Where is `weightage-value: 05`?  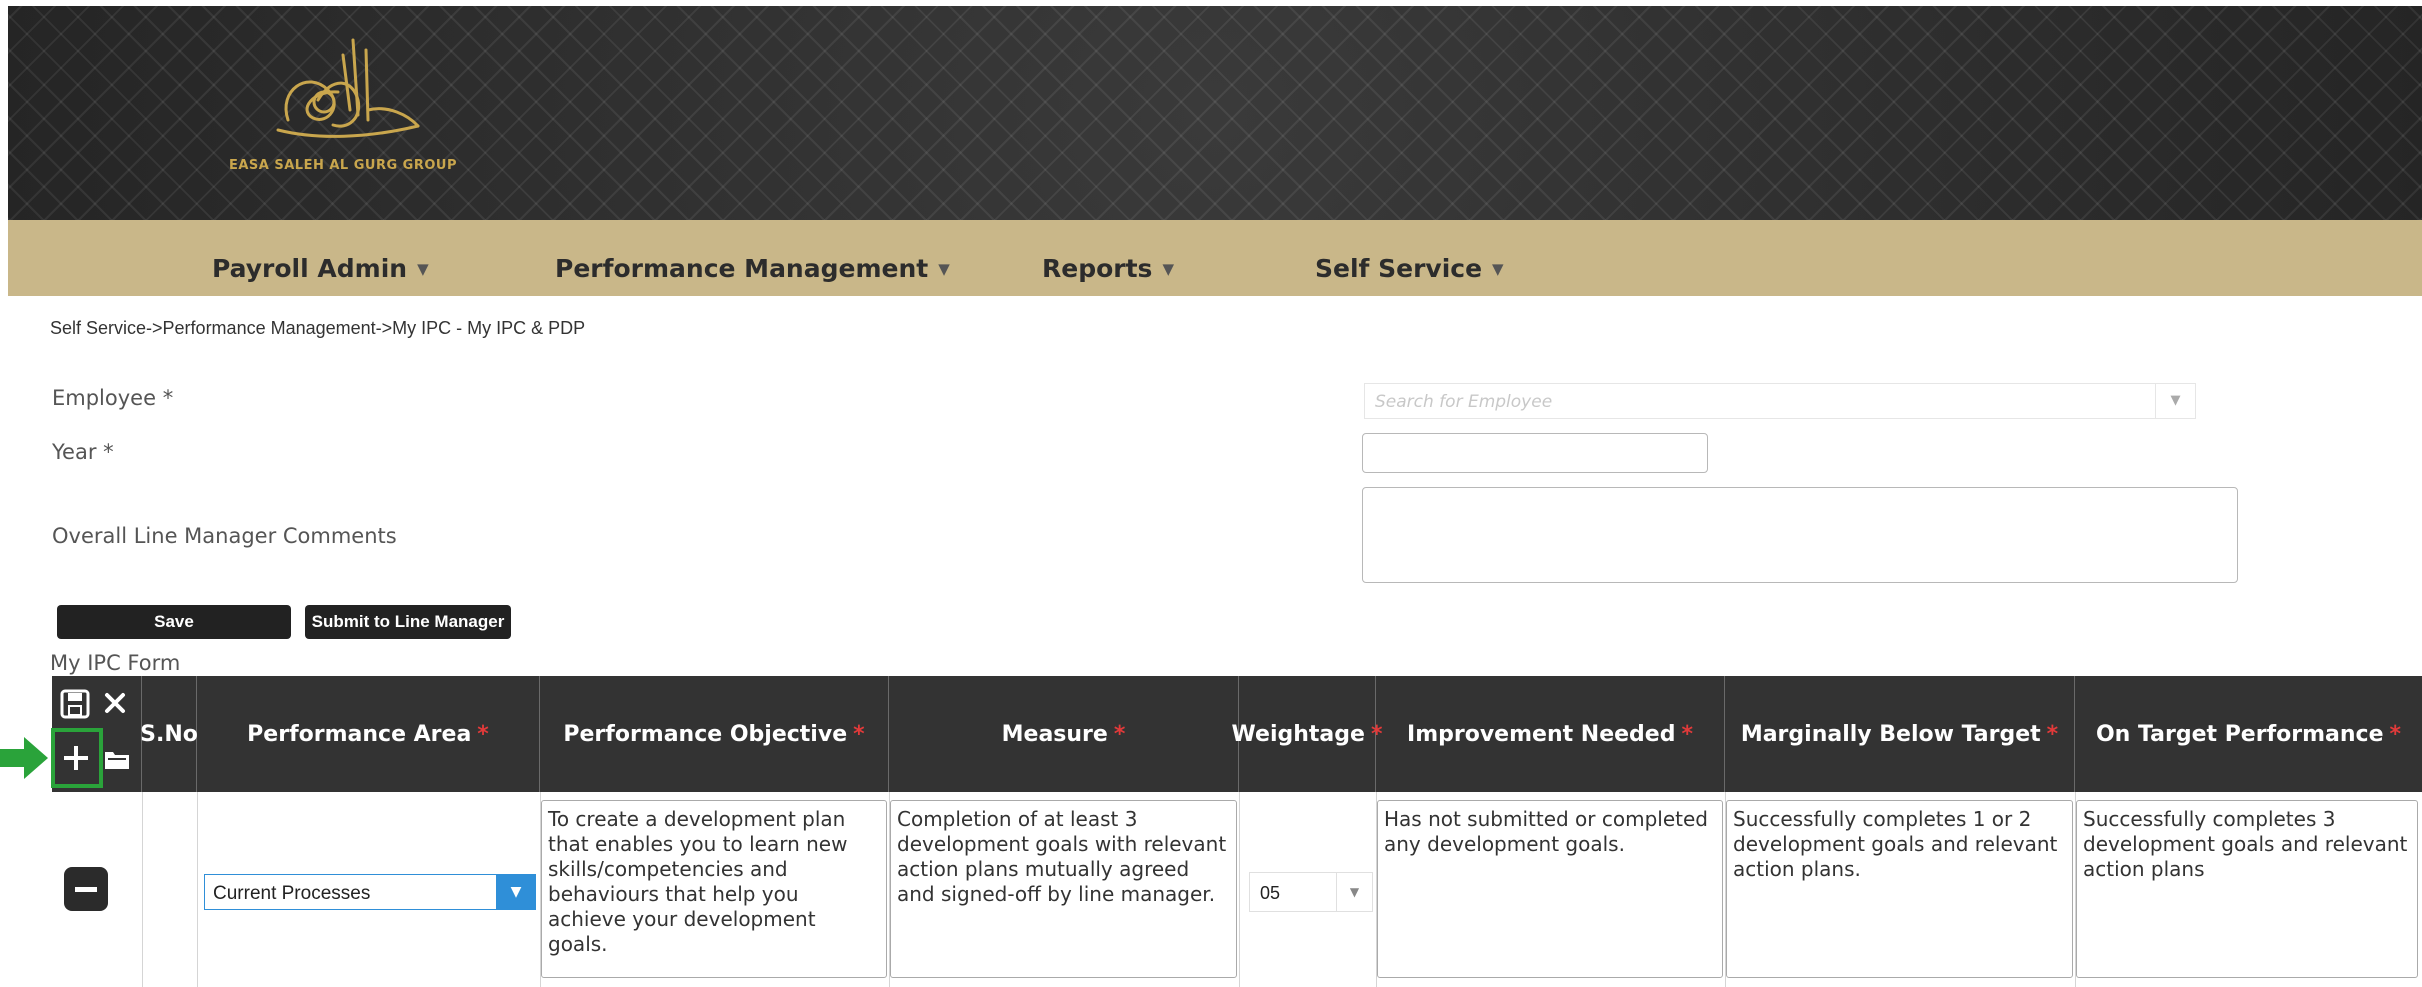
weightage-value: 05 is located at coordinates (1270, 893).